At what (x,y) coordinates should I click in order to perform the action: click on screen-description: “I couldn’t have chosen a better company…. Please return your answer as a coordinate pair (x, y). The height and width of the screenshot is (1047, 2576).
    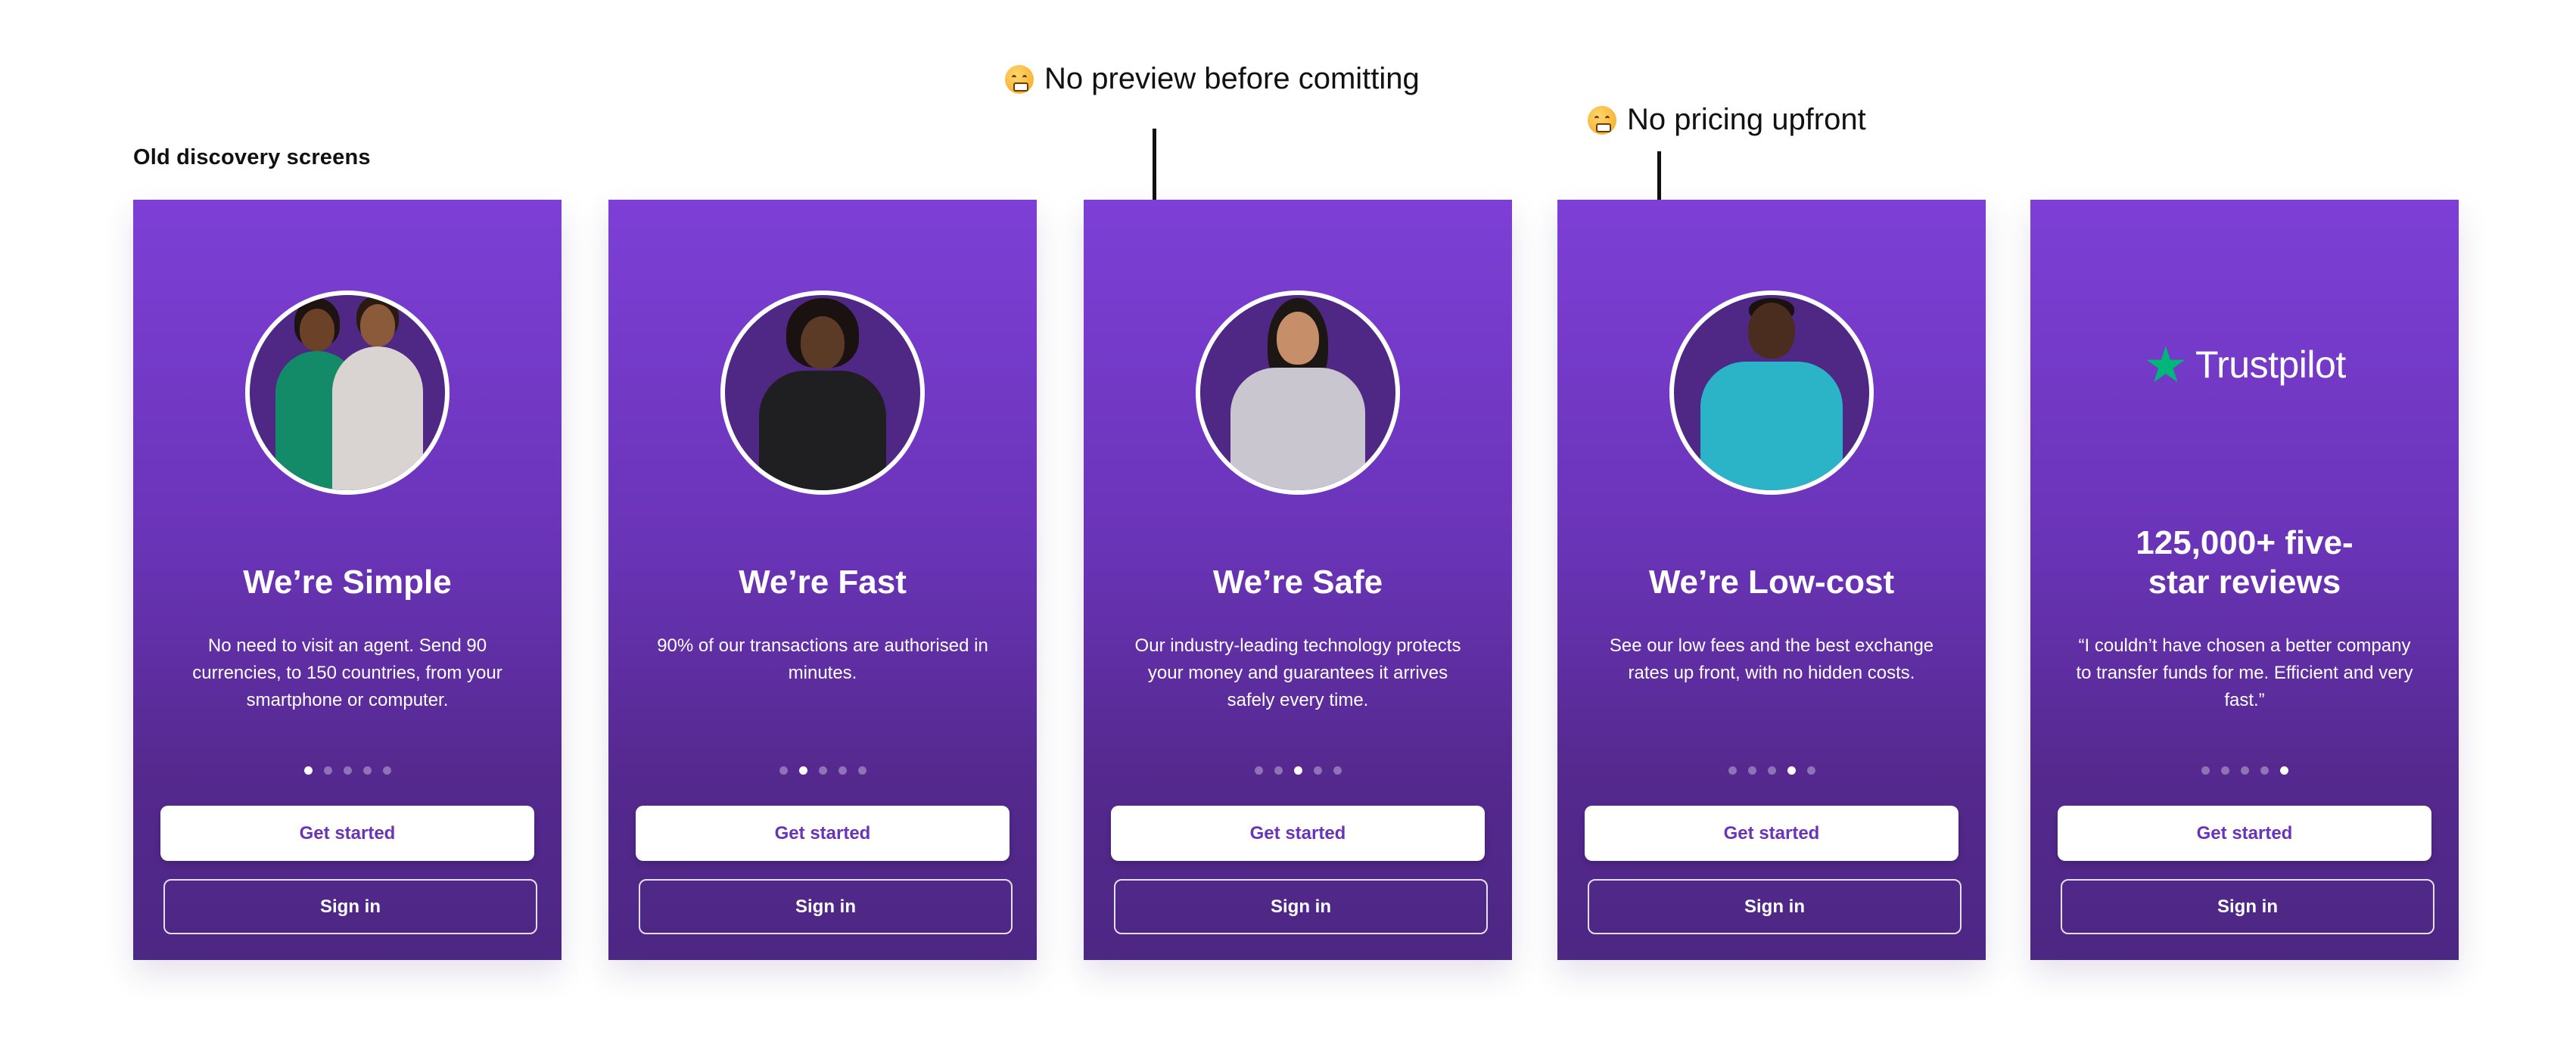
    Looking at the image, I should click on (2244, 672).